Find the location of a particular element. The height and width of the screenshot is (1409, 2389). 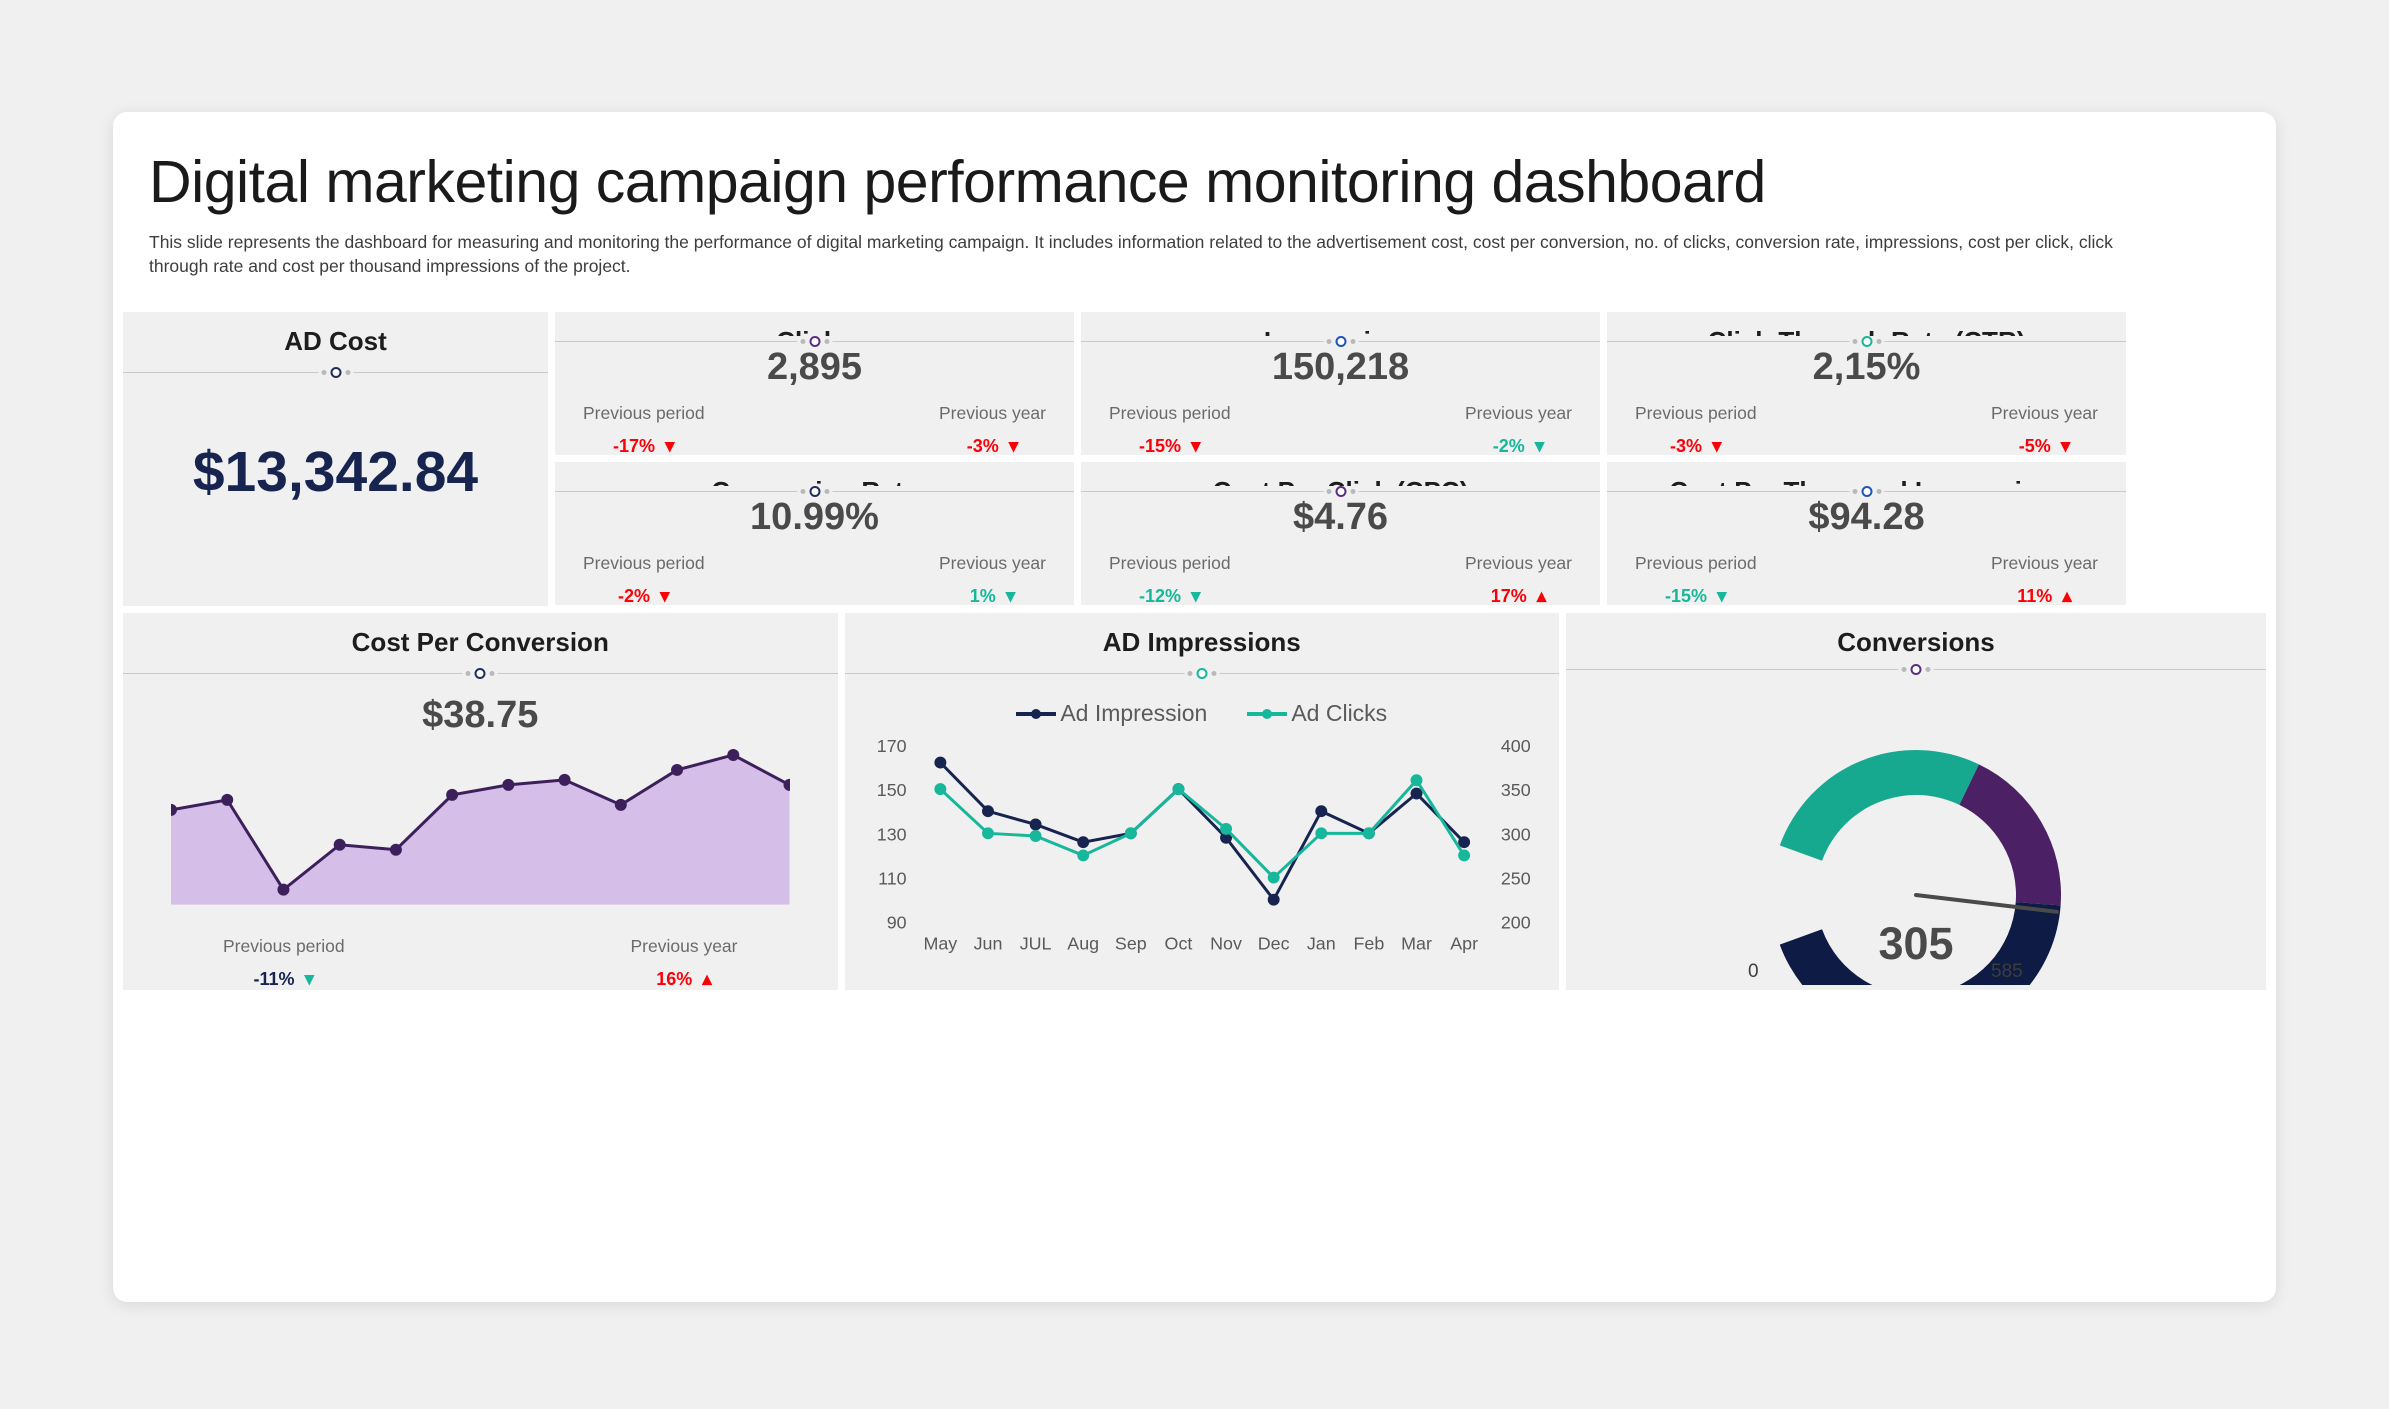

comparison-previous-year: Previous year -5% ▾ is located at coordinates (2044, 430).